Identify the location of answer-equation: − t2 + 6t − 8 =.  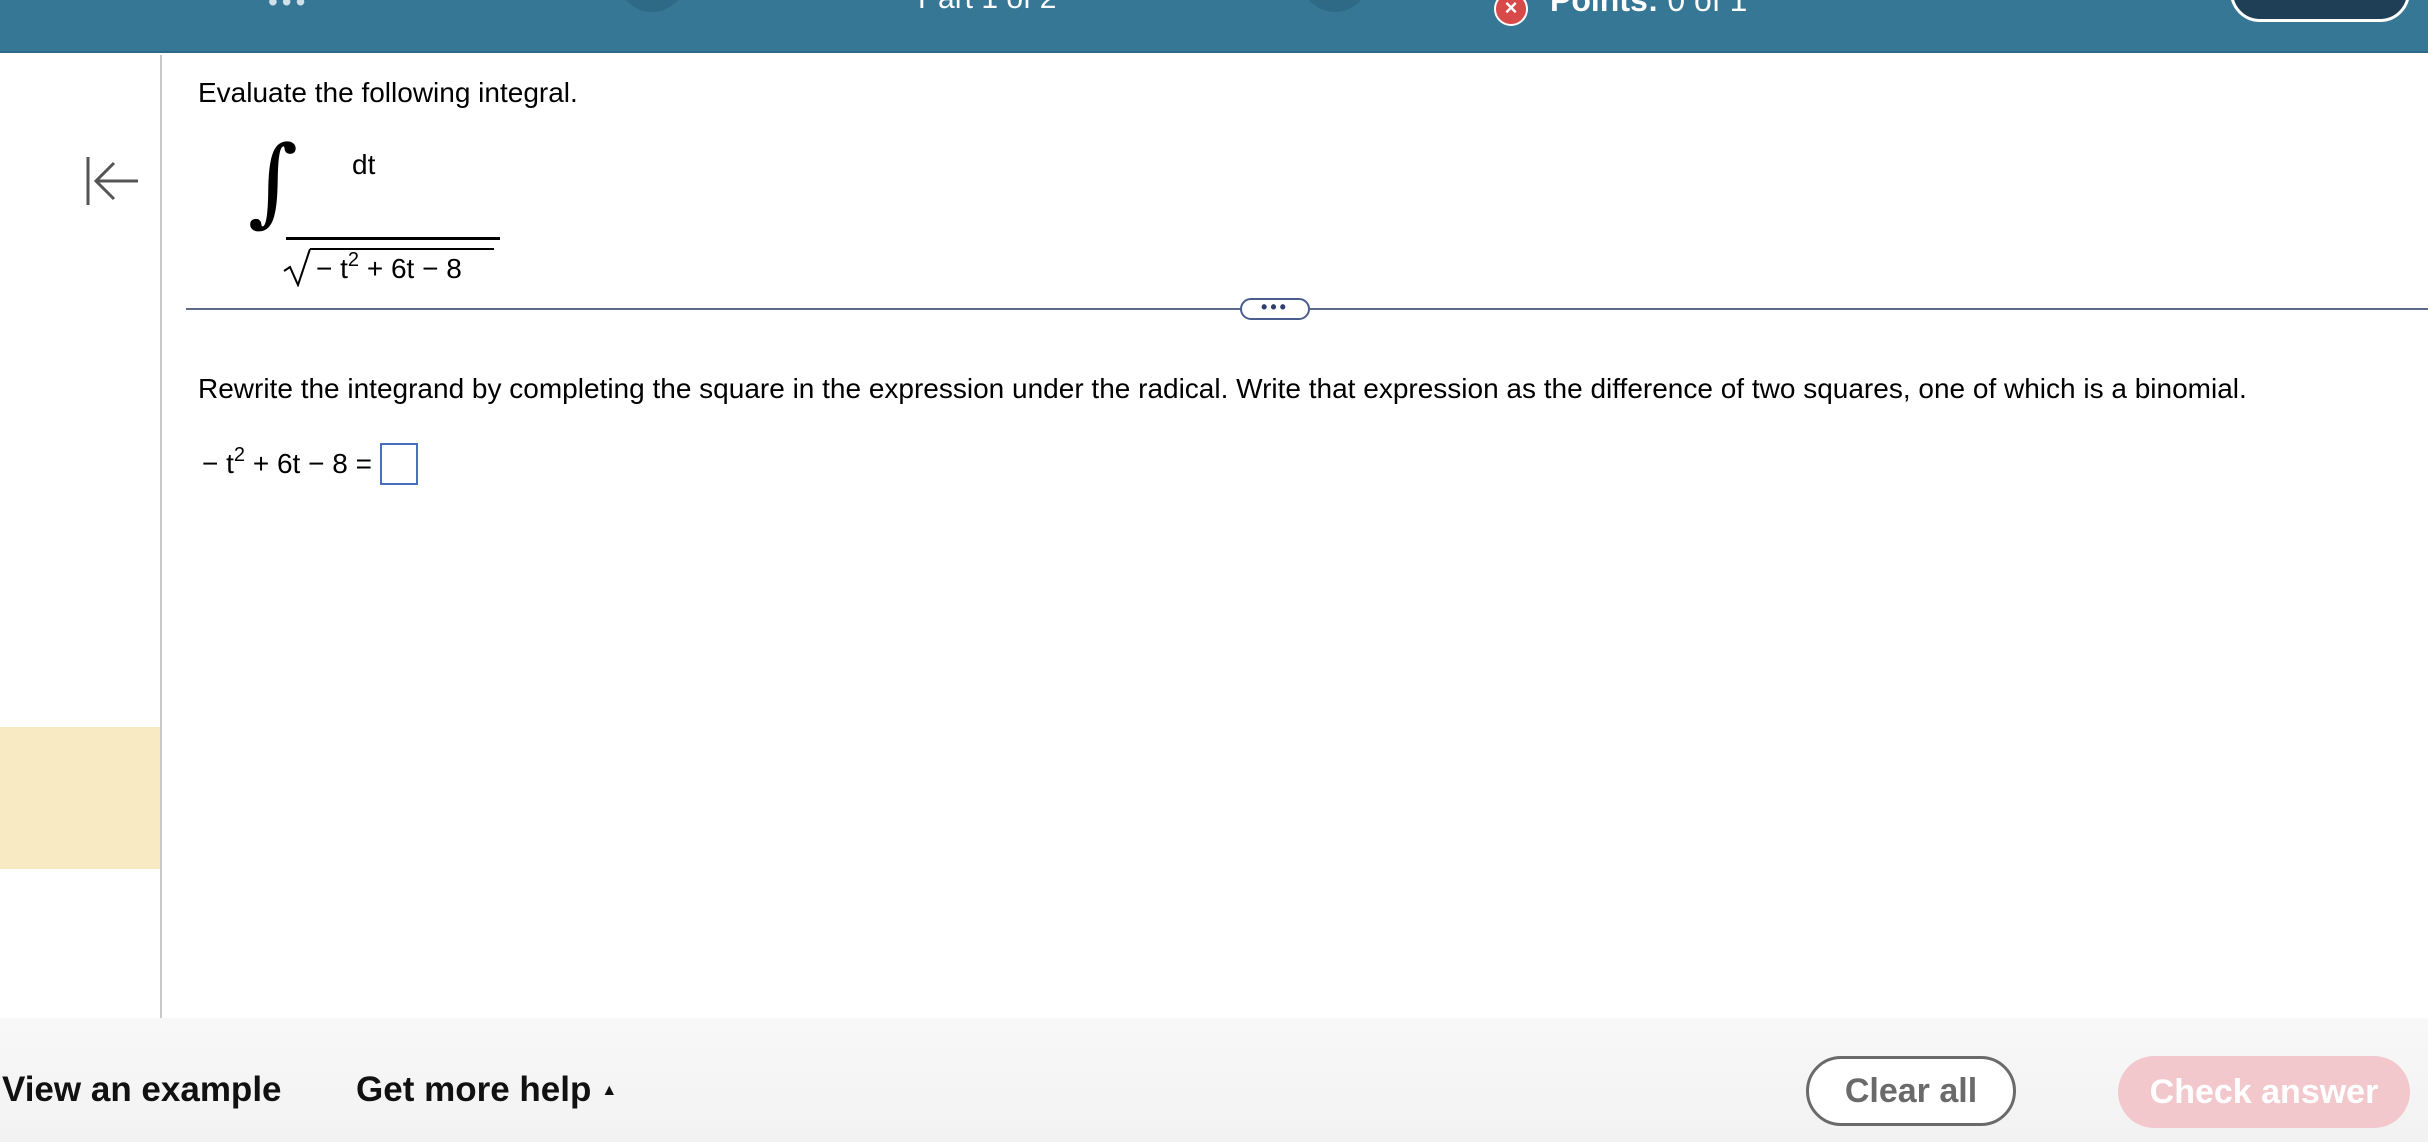
(310, 464).